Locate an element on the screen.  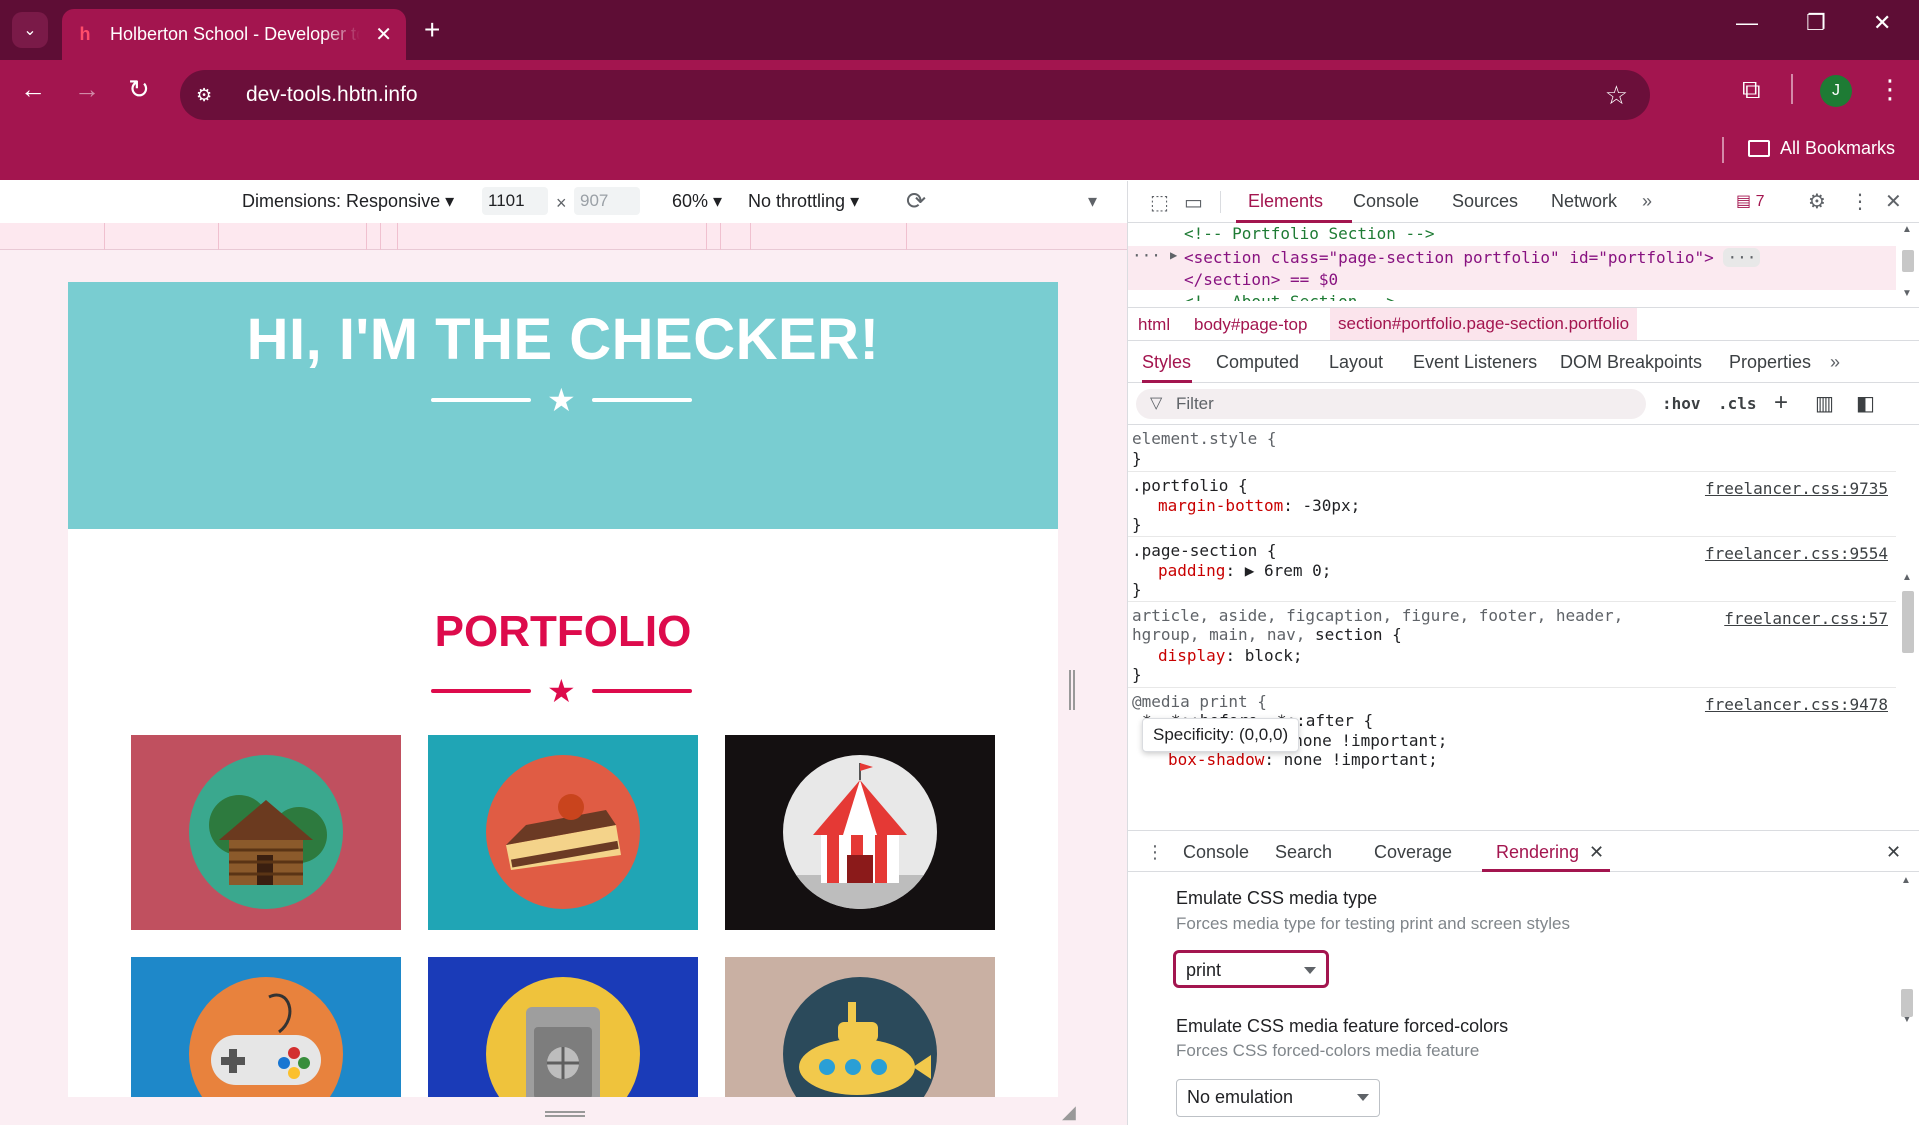
tab-styles: Styles is located at coordinates (1166, 362).